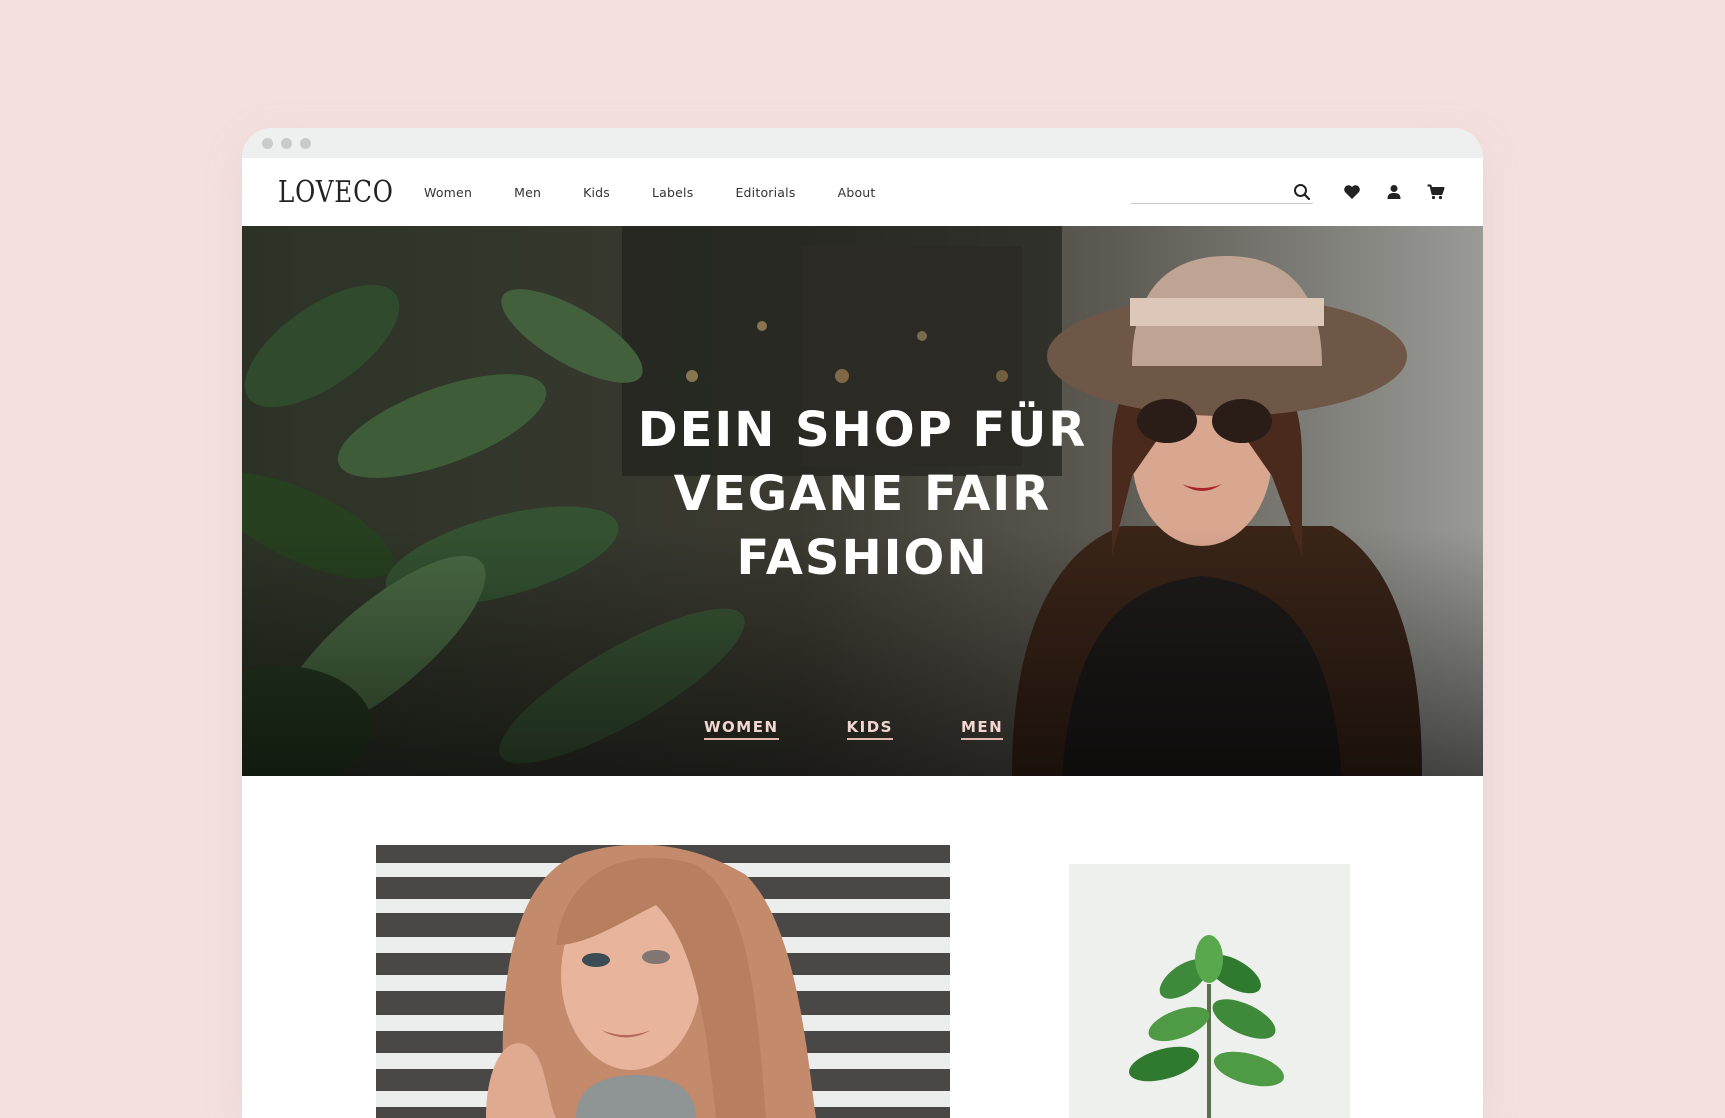 This screenshot has height=1118, width=1725. Describe the element at coordinates (1352, 192) in the screenshot. I see `heart-icon` at that location.